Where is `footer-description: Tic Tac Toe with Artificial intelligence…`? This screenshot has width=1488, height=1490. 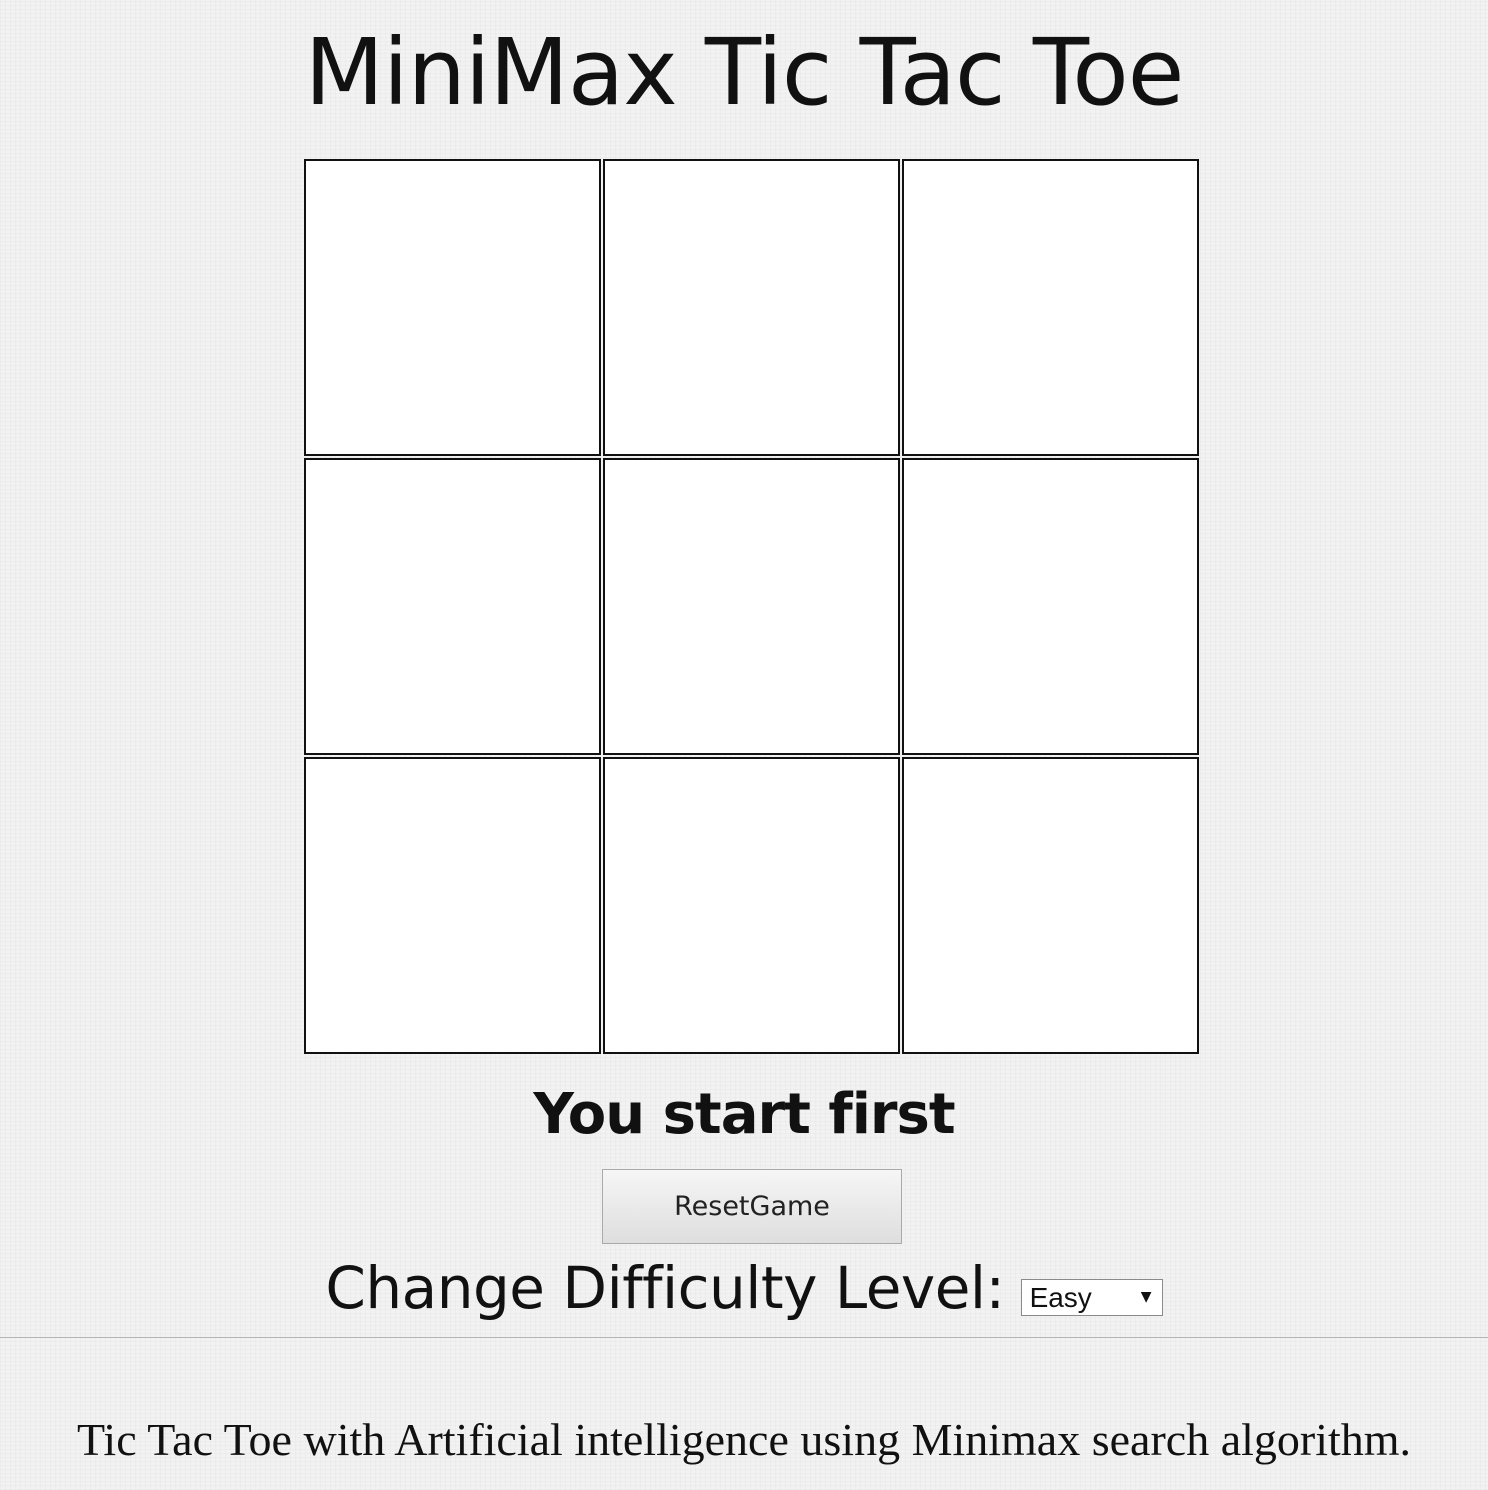
footer-description: Tic Tac Toe with Artificial intelligence… is located at coordinates (744, 1439).